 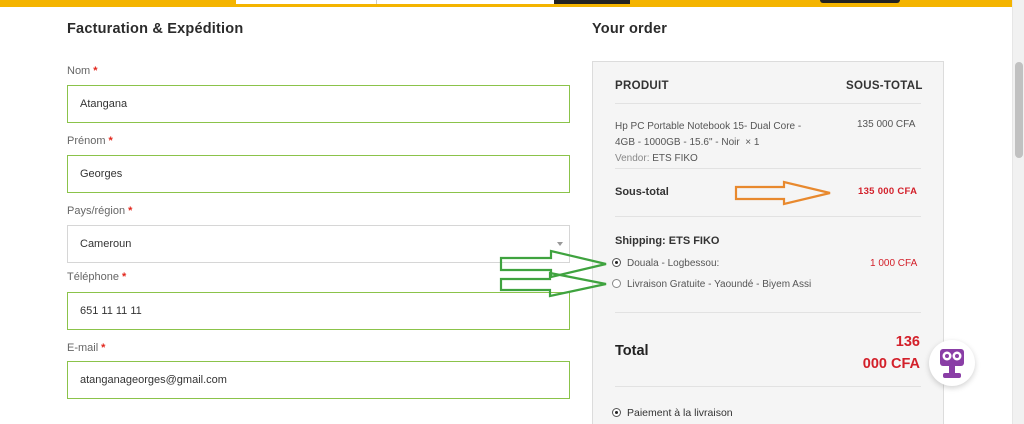 What do you see at coordinates (90, 141) in the screenshot?
I see `prenom-label: Prénom *` at bounding box center [90, 141].